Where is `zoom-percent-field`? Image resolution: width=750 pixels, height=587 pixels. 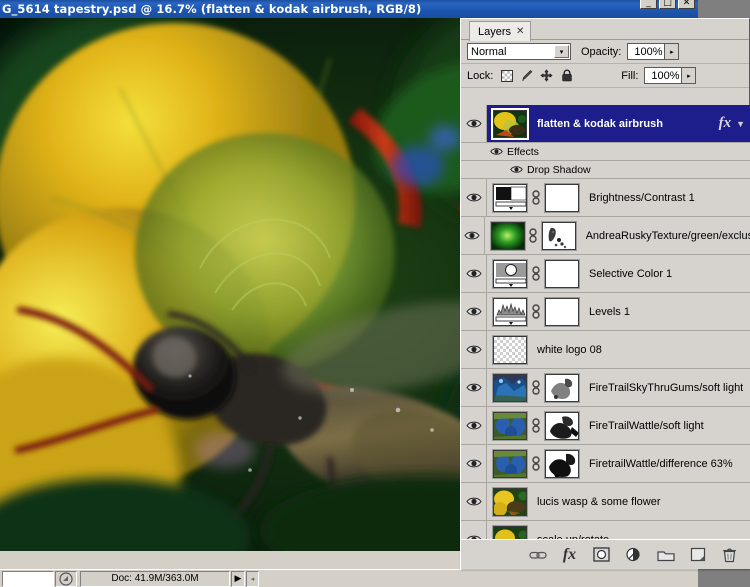
zoom-percent-field is located at coordinates (28, 578).